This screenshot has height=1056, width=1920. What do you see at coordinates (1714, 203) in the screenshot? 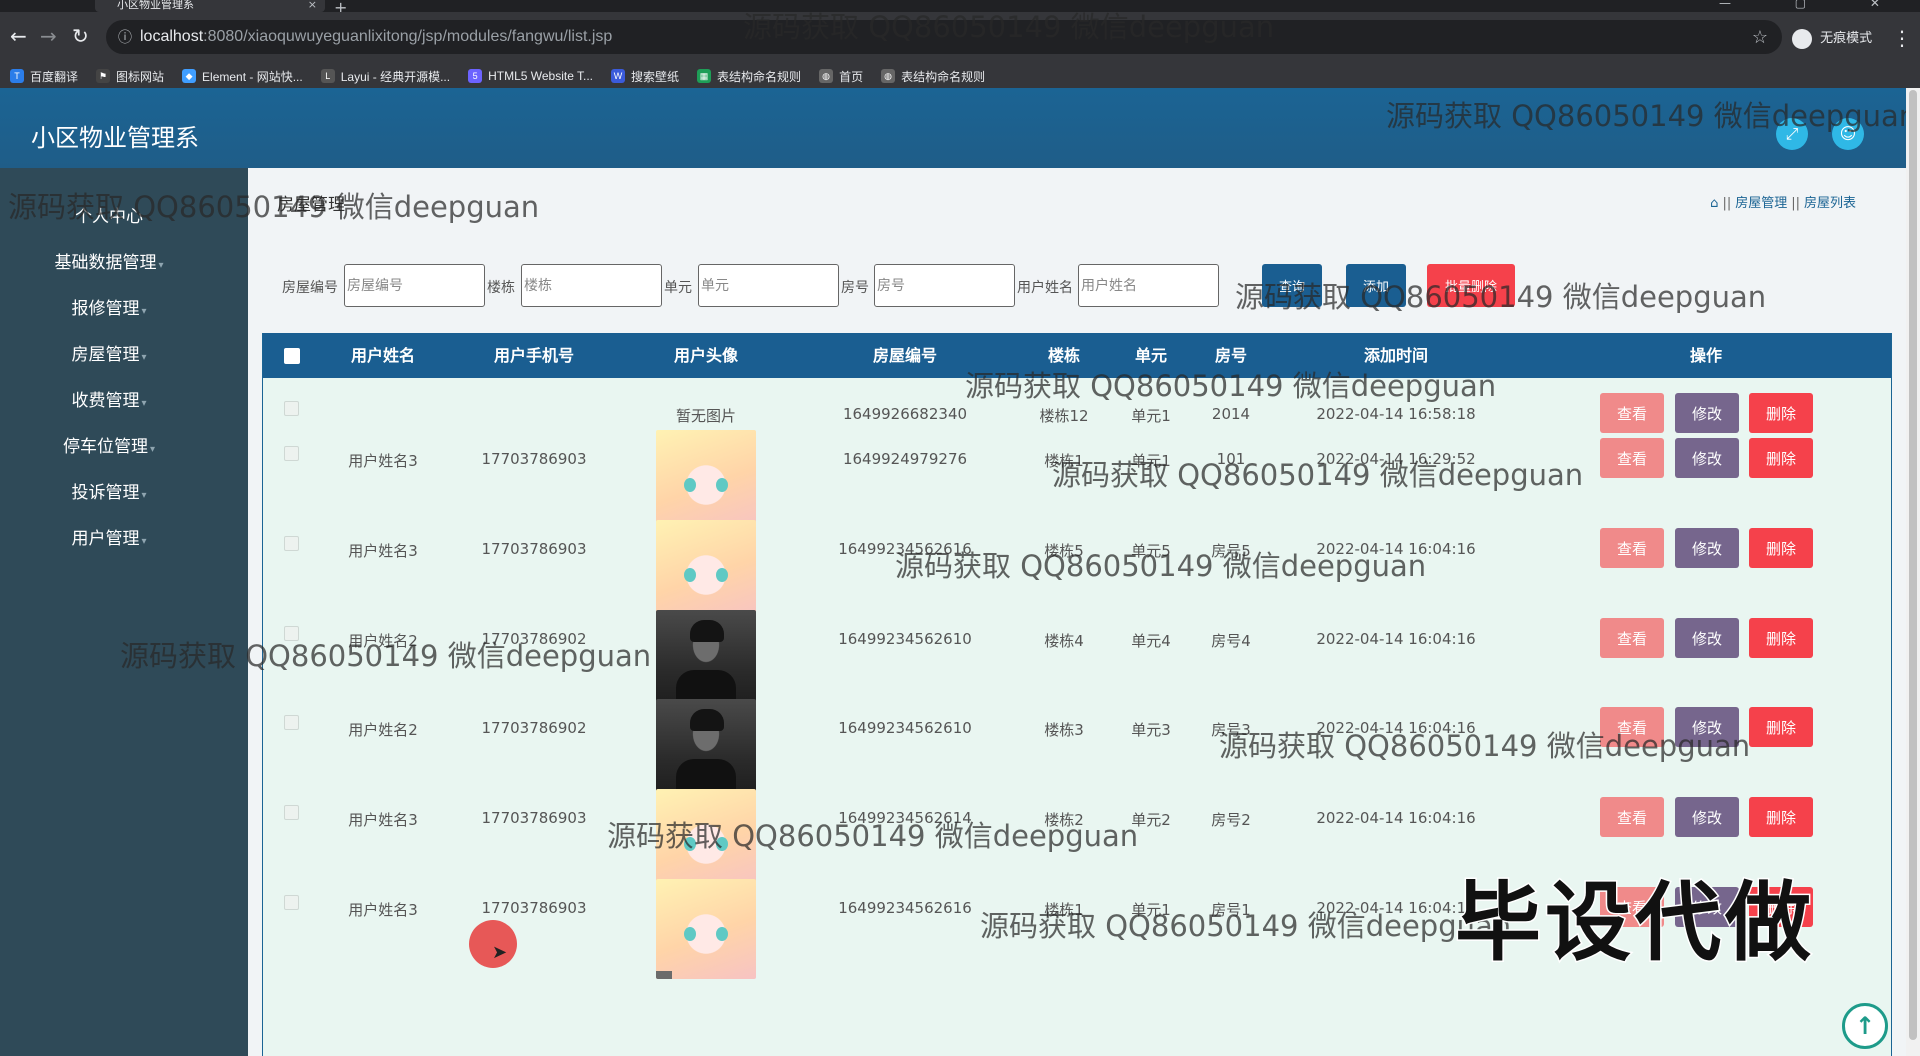
I see `home-icon: ⌂` at bounding box center [1714, 203].